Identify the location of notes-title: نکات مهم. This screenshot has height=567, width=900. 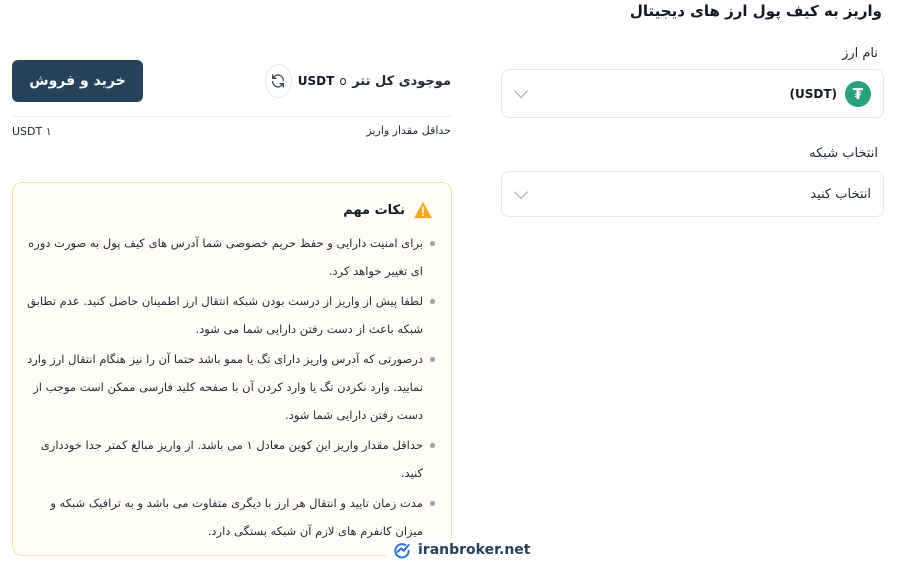
(374, 210).